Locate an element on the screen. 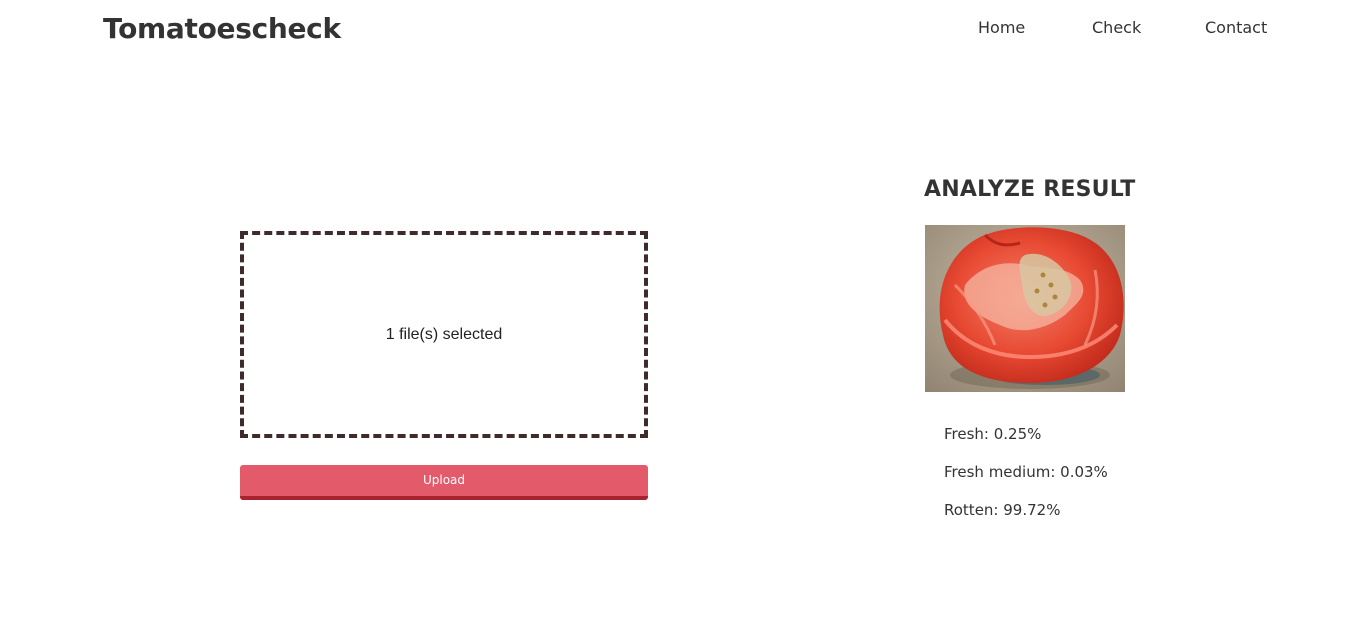 This screenshot has width=1366, height=639. nav-link-contact: Contact is located at coordinates (1236, 28).